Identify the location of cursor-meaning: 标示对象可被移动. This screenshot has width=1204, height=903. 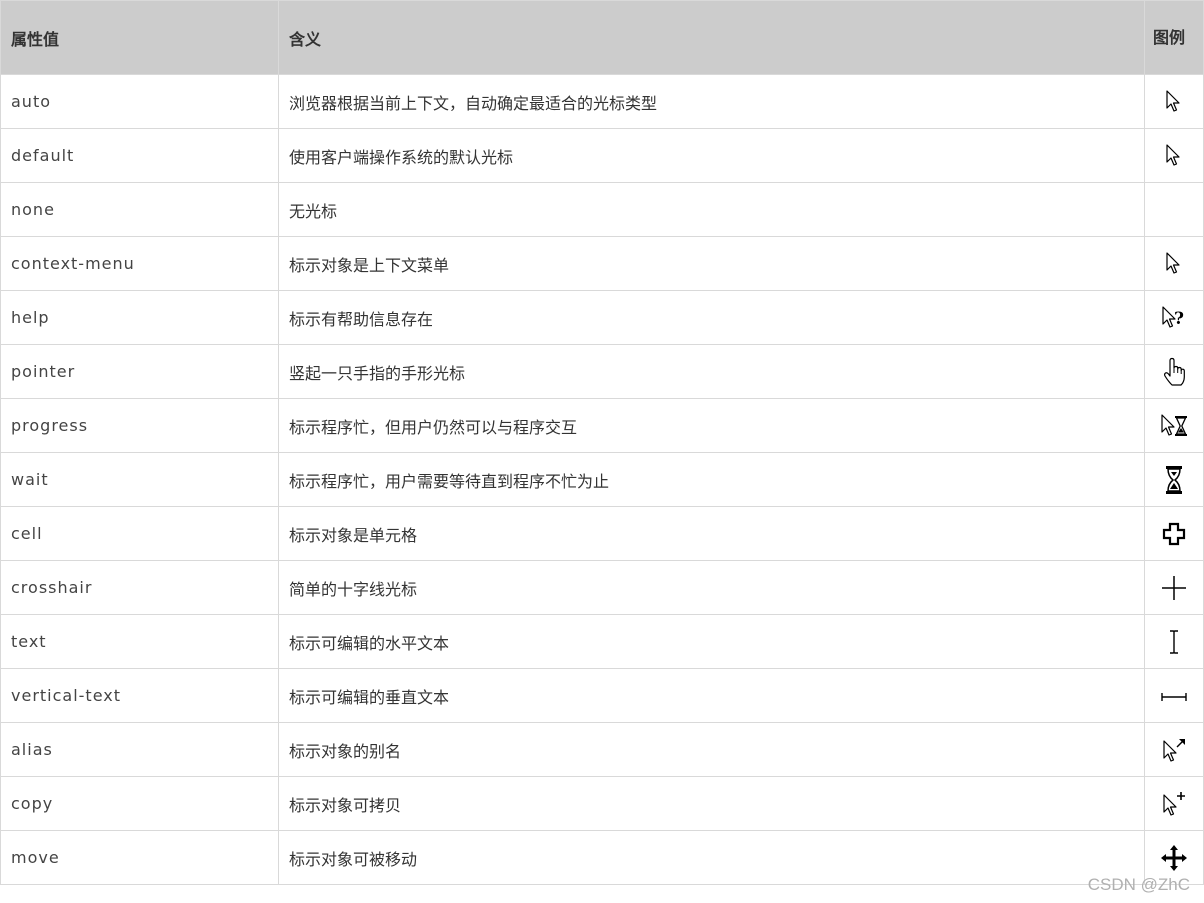
(711, 857).